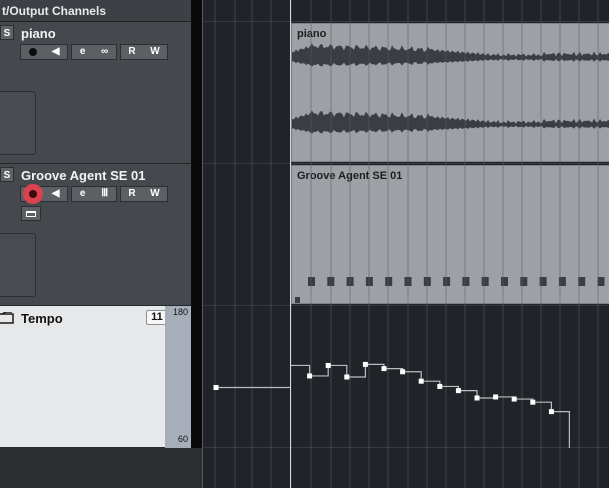 Image resolution: width=609 pixels, height=488 pixels. I want to click on tempo-track-name: Tempo, so click(42, 318).